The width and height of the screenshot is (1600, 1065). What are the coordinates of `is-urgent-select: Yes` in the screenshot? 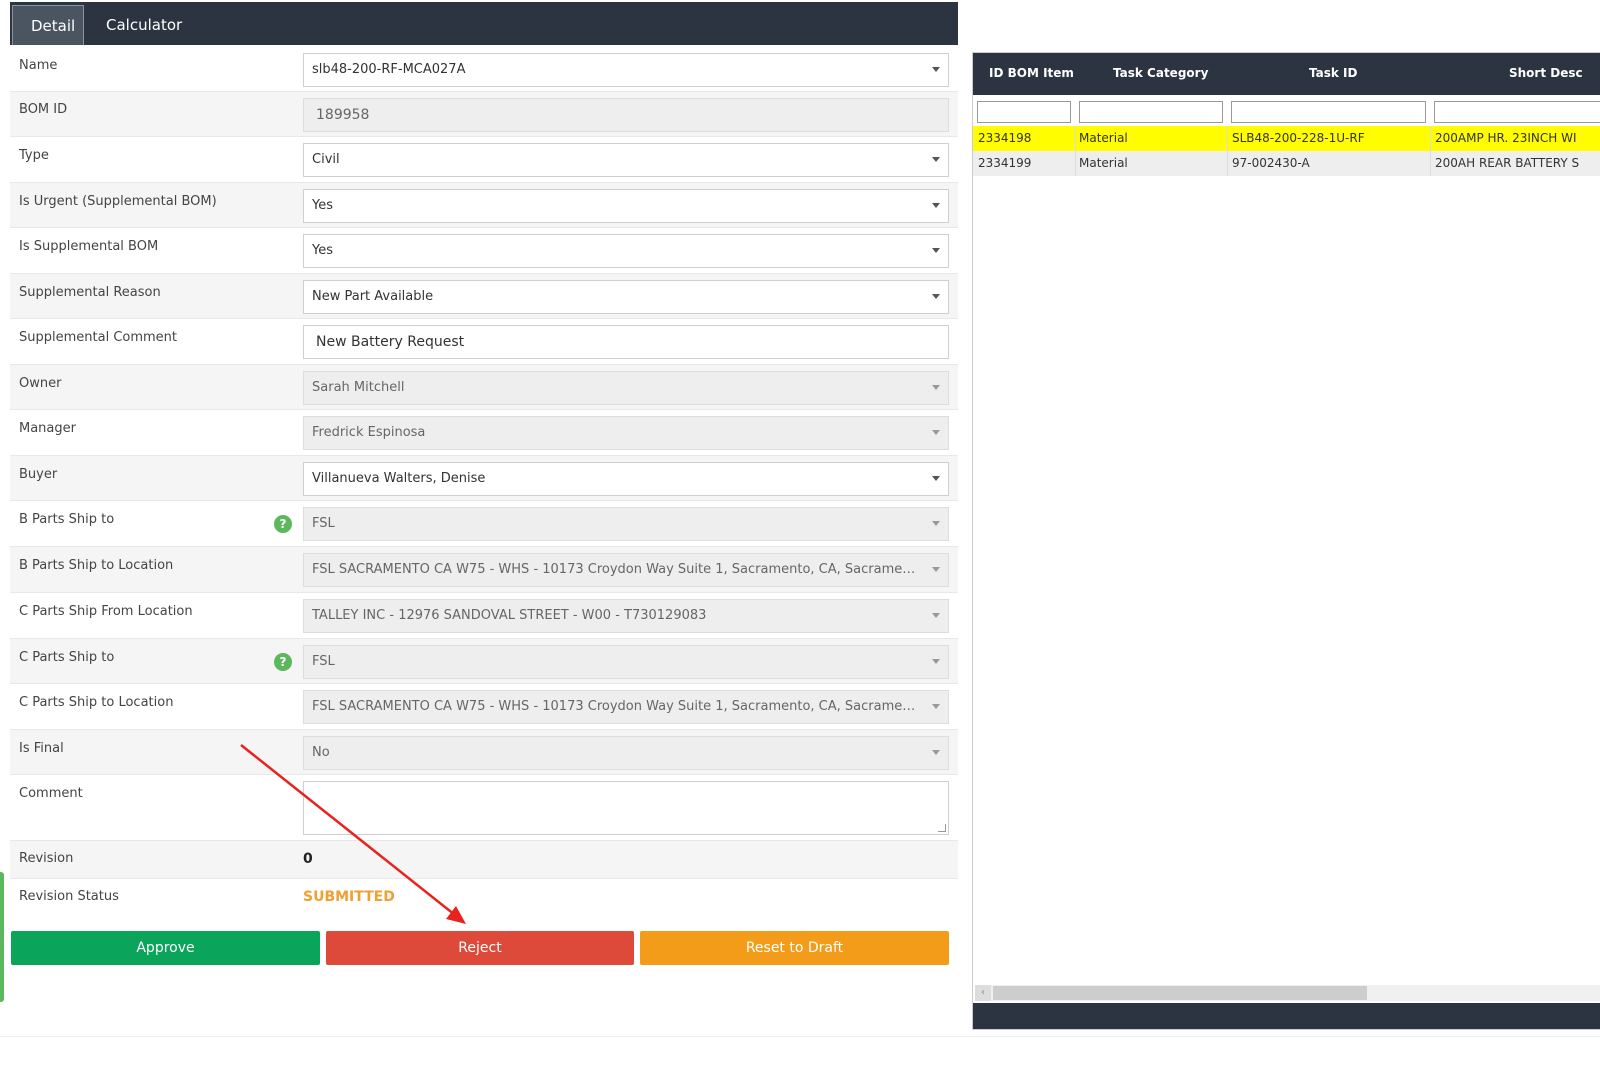 It's located at (626, 206).